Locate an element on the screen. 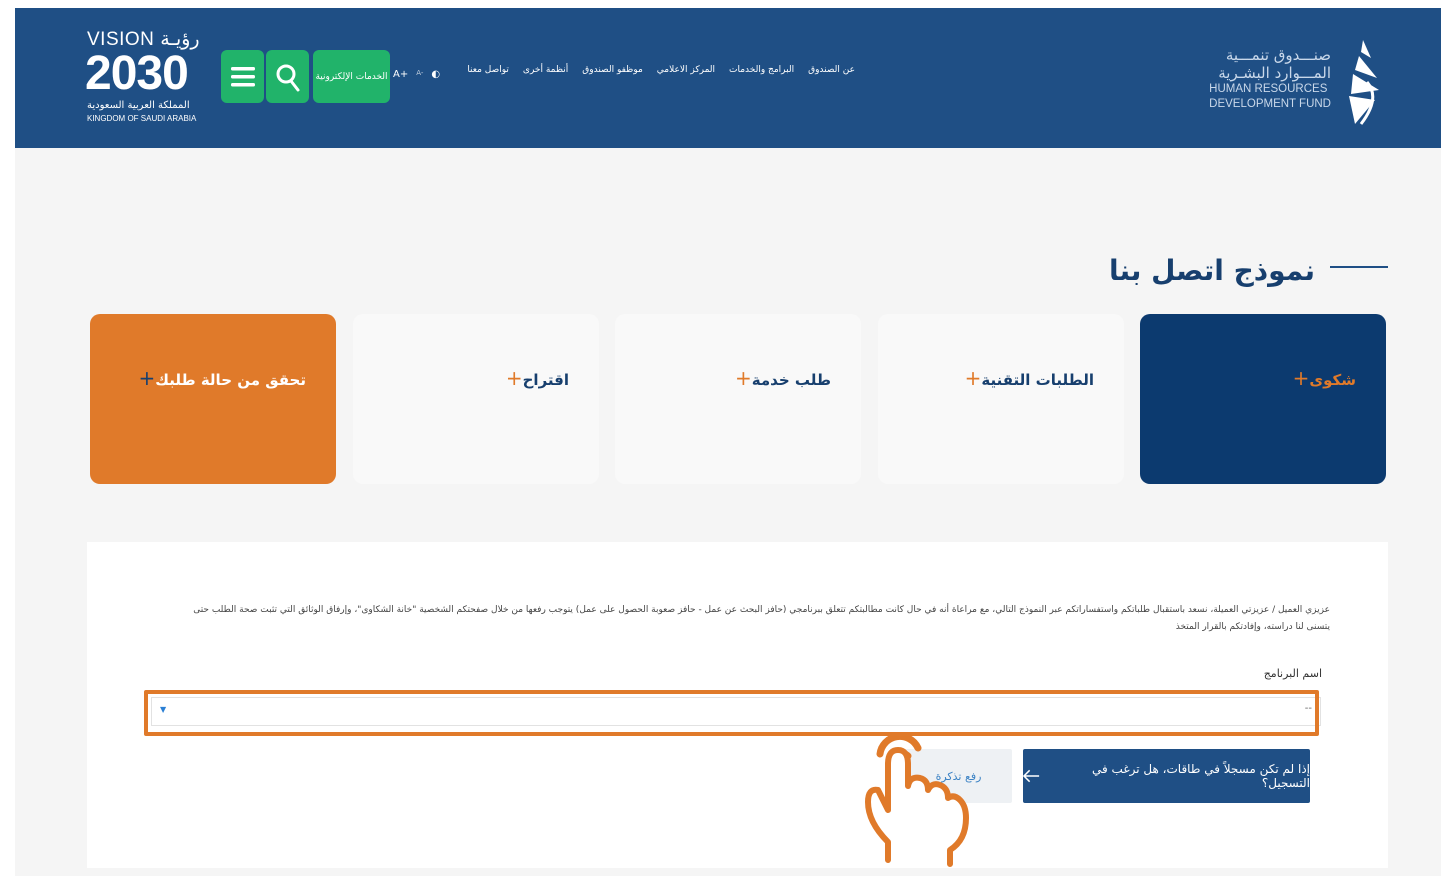  card-service-label: طلب خدمة is located at coordinates (791, 380).